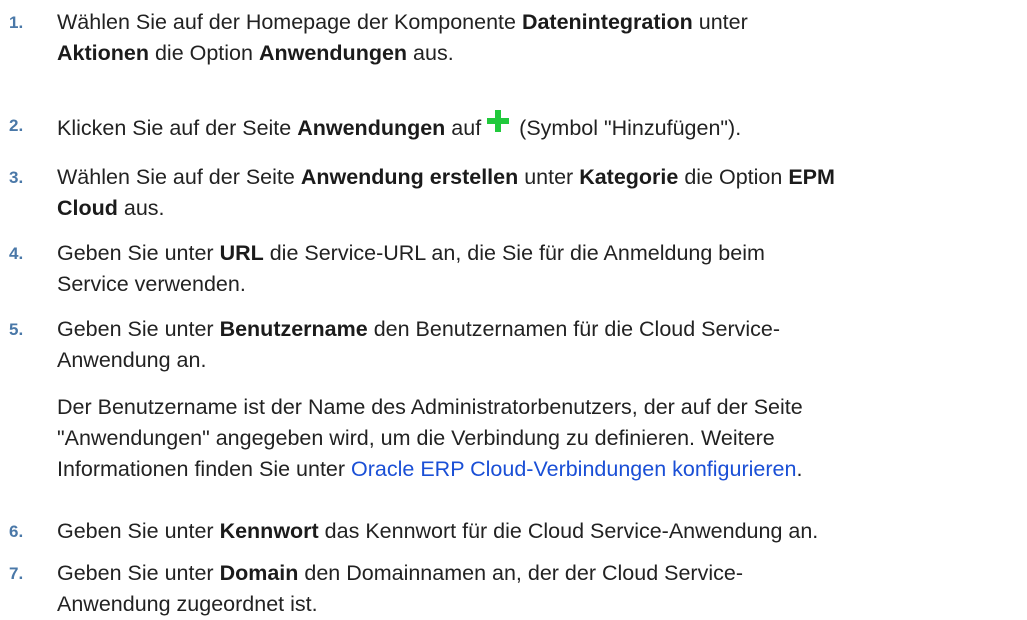 The image size is (1027, 620). What do you see at coordinates (16, 329) in the screenshot?
I see `step-number: 5.` at bounding box center [16, 329].